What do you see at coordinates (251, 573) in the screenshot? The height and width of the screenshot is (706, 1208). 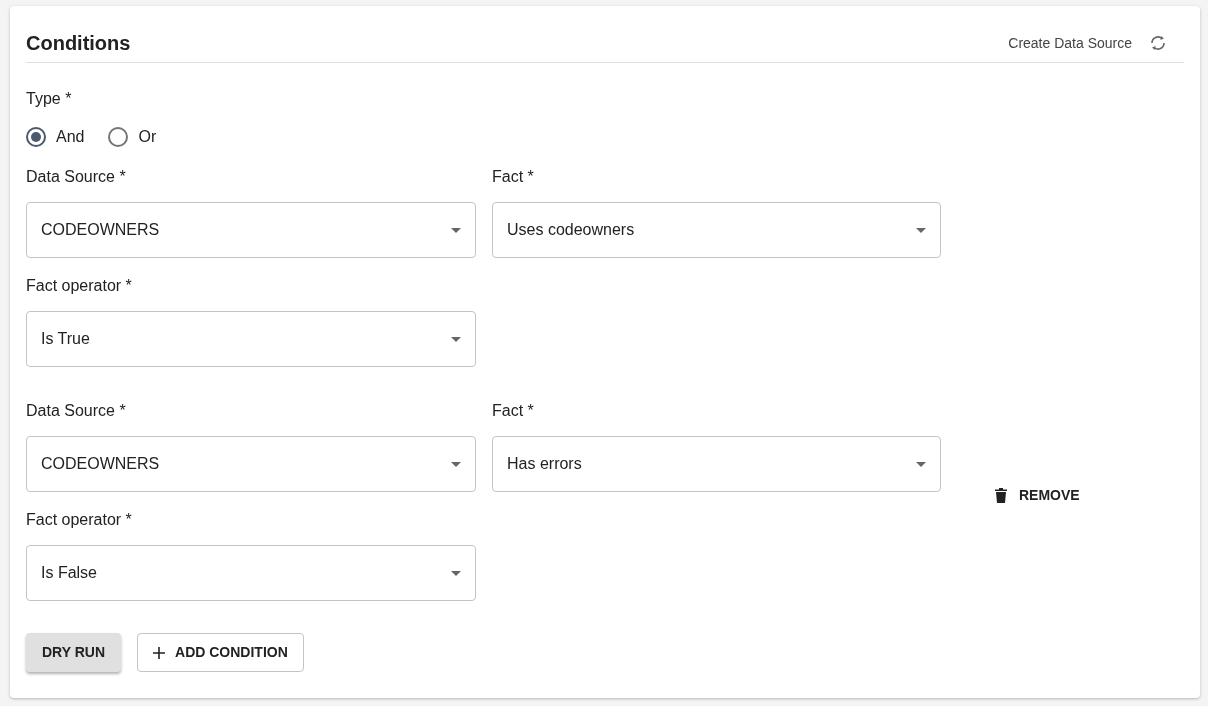 I see `dropdown-field: Is False` at bounding box center [251, 573].